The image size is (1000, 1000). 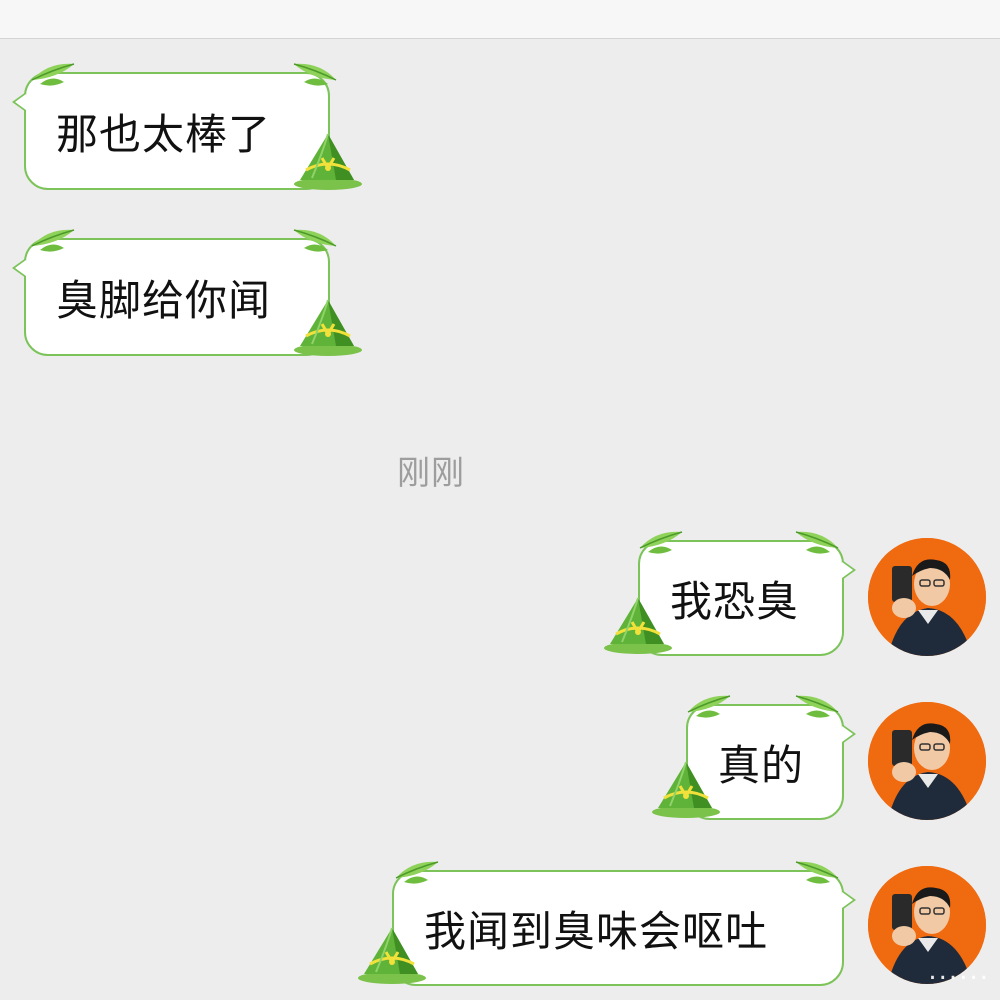 I want to click on message-text: 我闻到臭味会呕吐, so click(x=596, y=931).